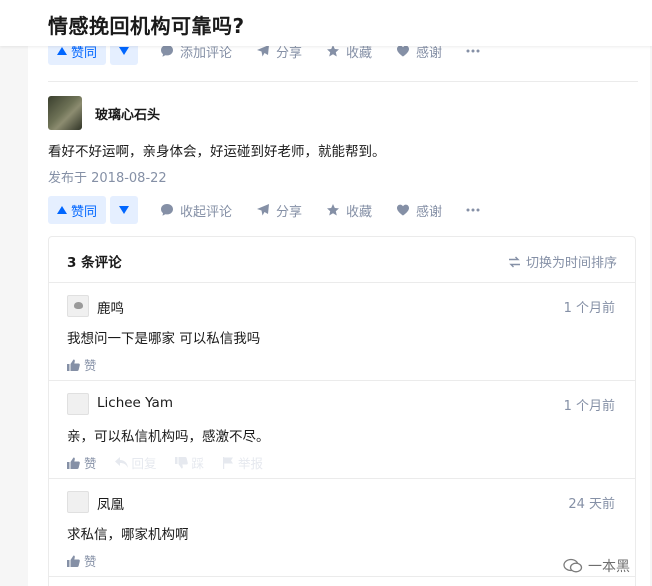 The image size is (652, 586). What do you see at coordinates (196, 210) in the screenshot?
I see `collapse-comments-button: 收起评论` at bounding box center [196, 210].